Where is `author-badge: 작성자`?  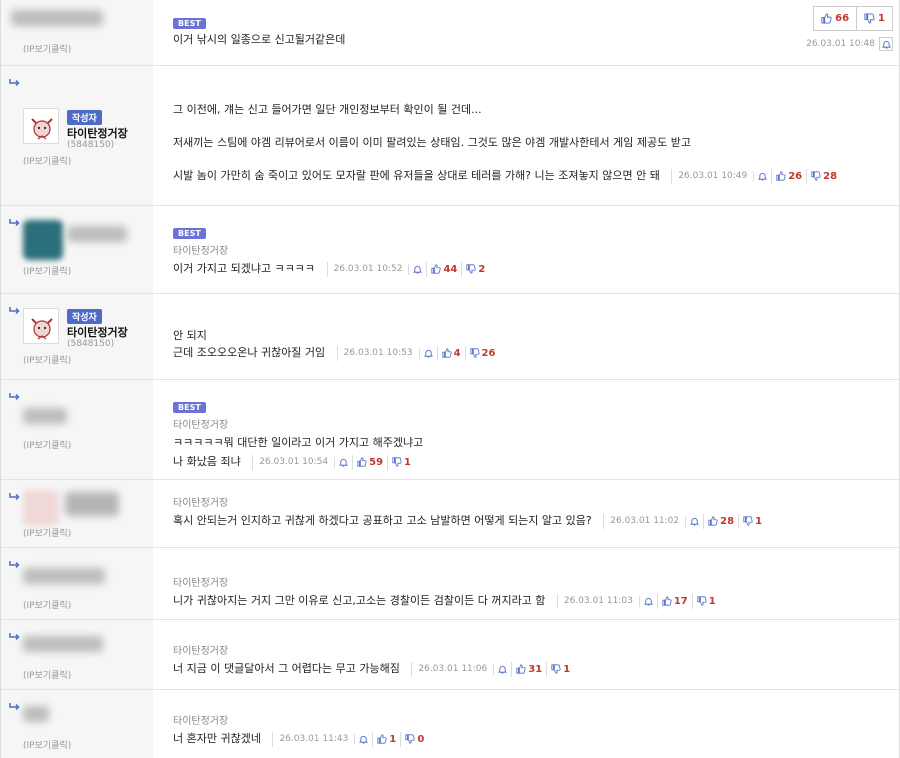 author-badge: 작성자 is located at coordinates (84, 117).